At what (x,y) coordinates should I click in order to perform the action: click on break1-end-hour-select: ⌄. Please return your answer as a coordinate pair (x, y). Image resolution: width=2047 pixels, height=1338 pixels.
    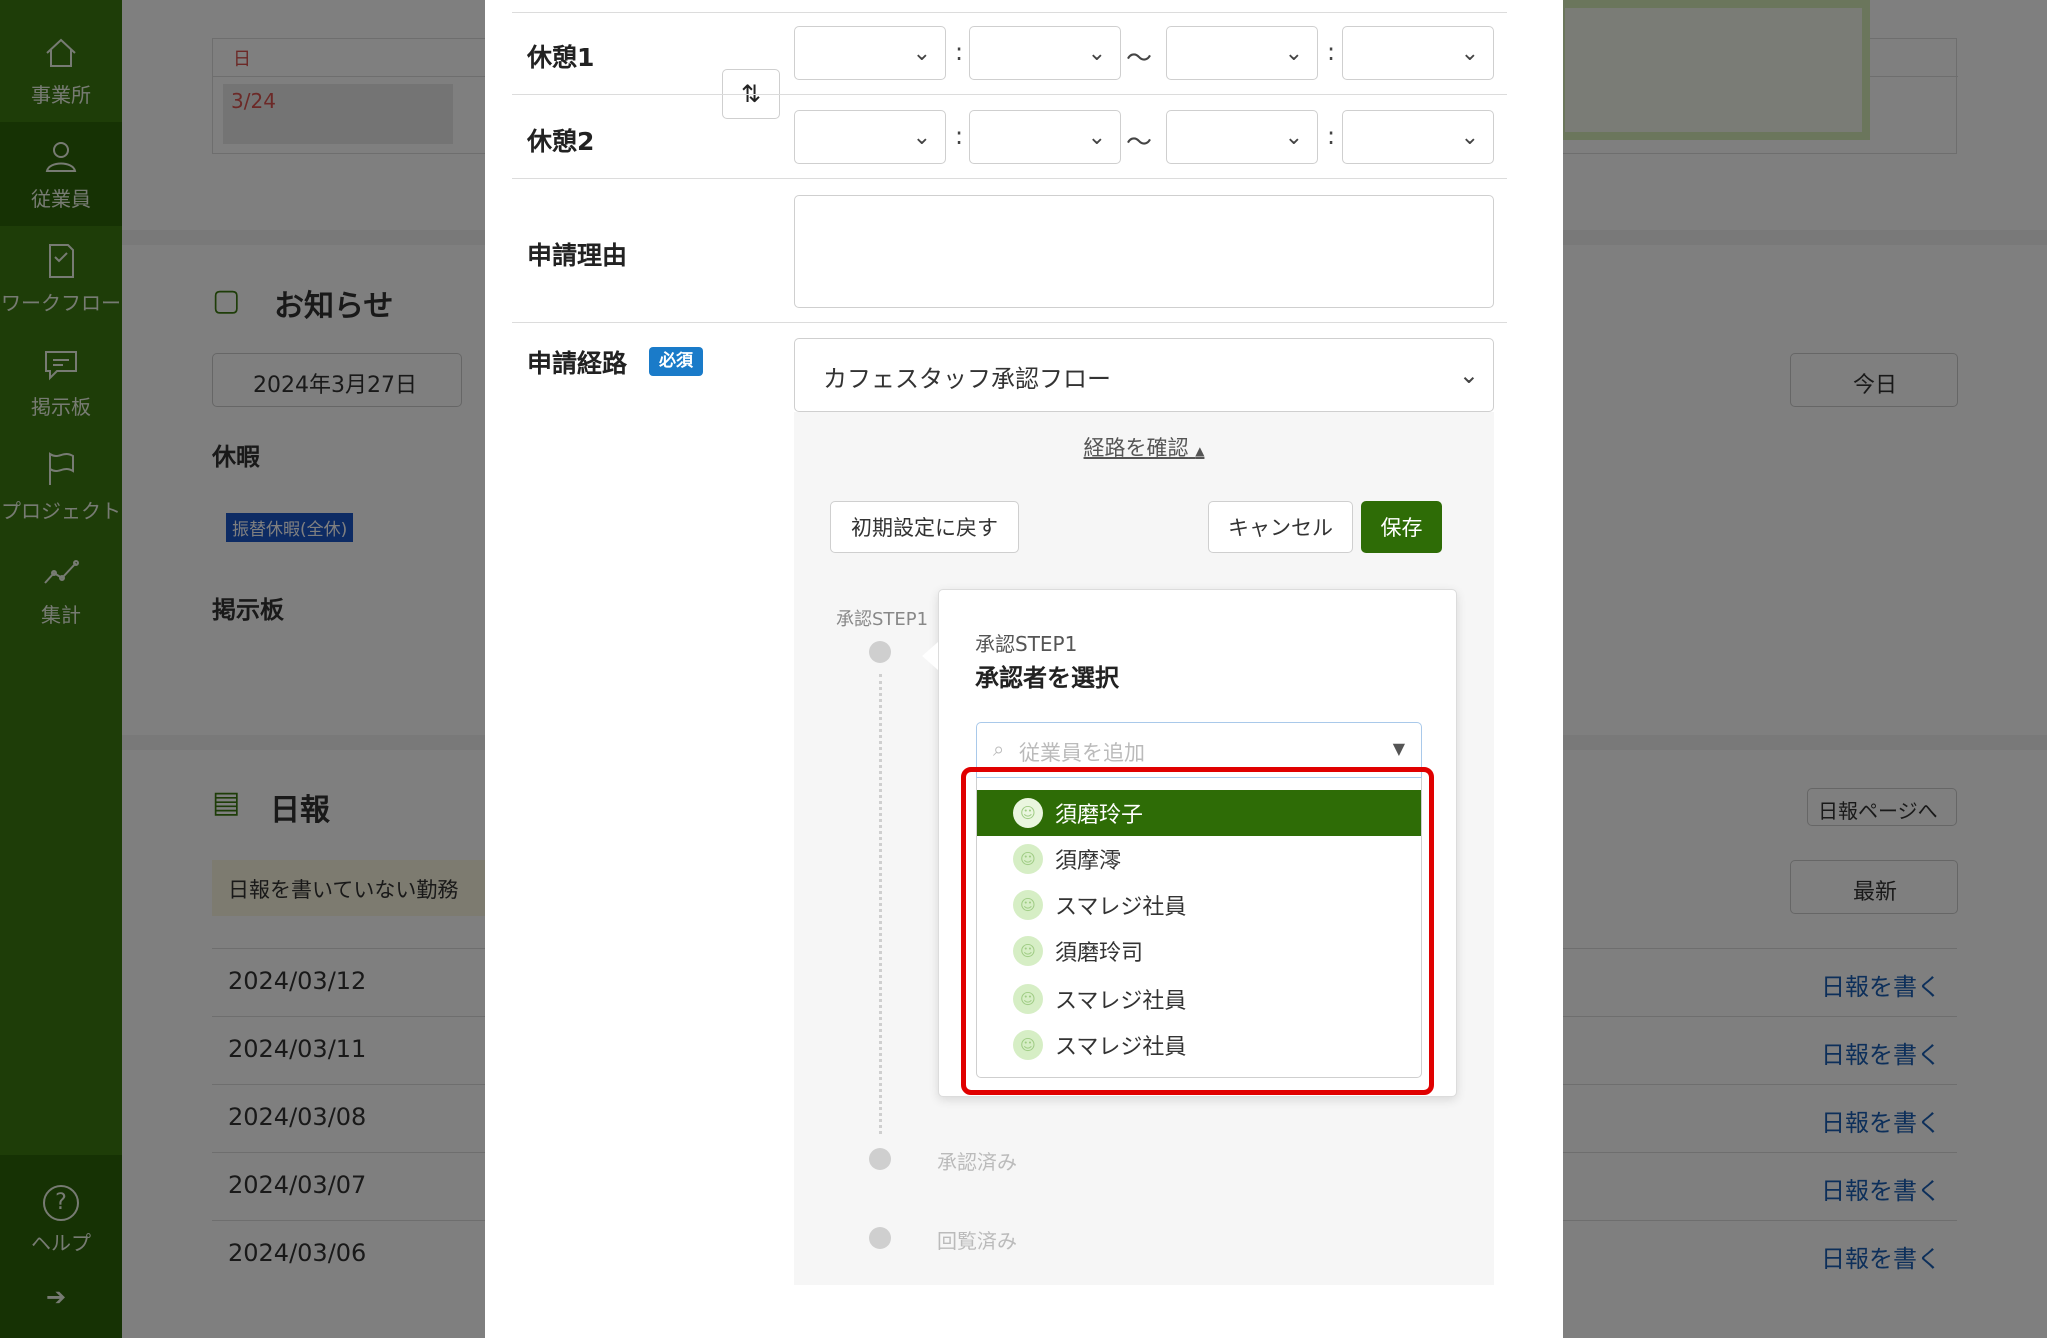
    Looking at the image, I should click on (1242, 53).